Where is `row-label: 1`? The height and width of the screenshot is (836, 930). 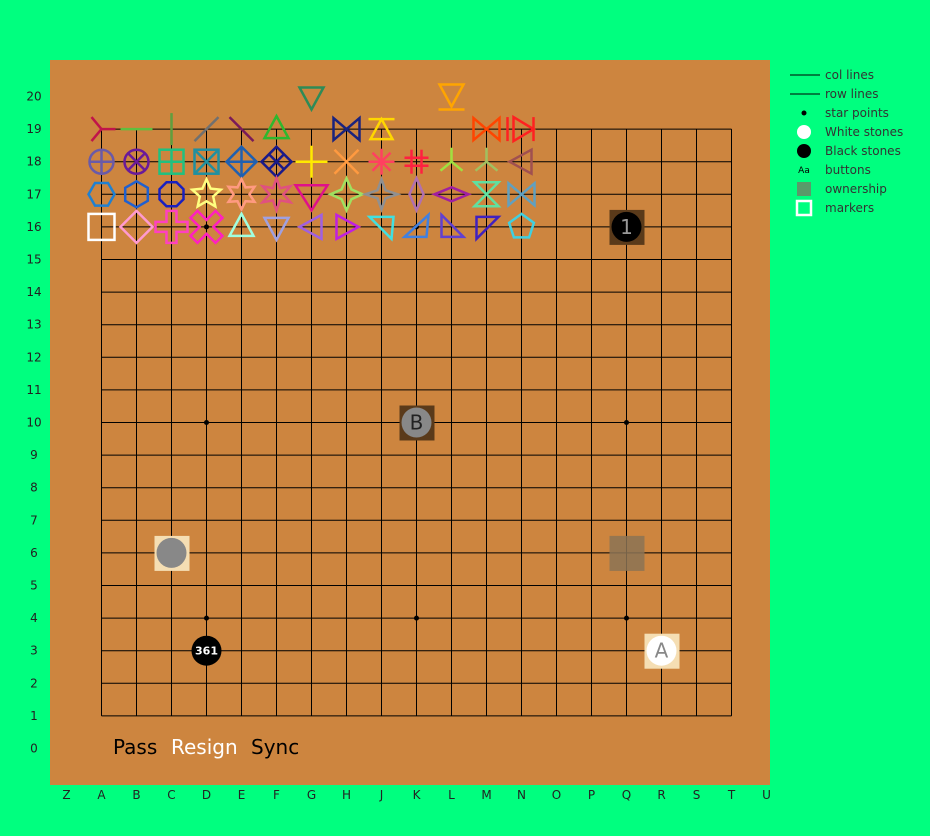 row-label: 1 is located at coordinates (34, 716).